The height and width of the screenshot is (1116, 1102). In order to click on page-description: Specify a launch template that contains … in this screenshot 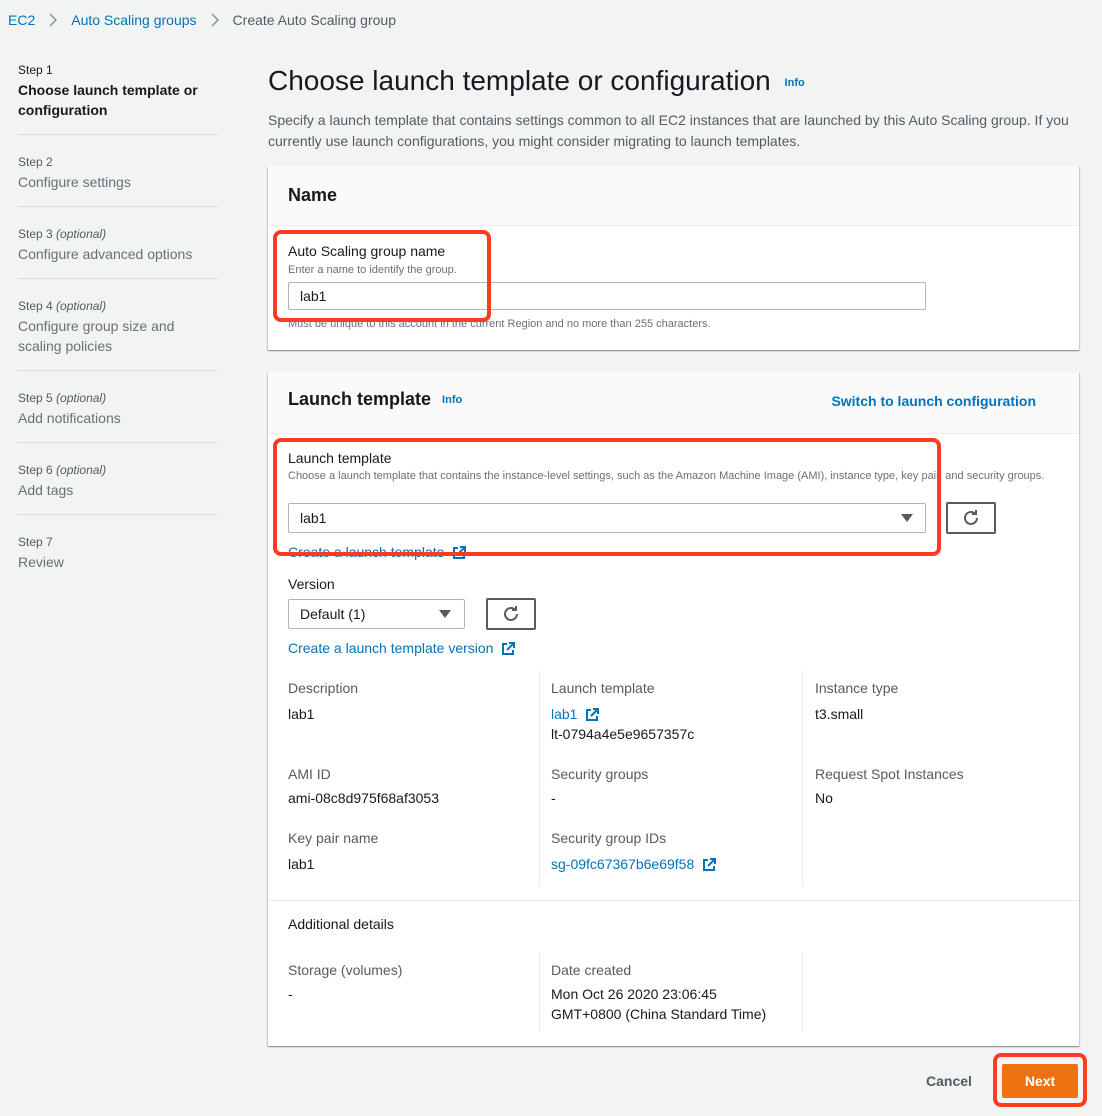, I will do `click(668, 130)`.